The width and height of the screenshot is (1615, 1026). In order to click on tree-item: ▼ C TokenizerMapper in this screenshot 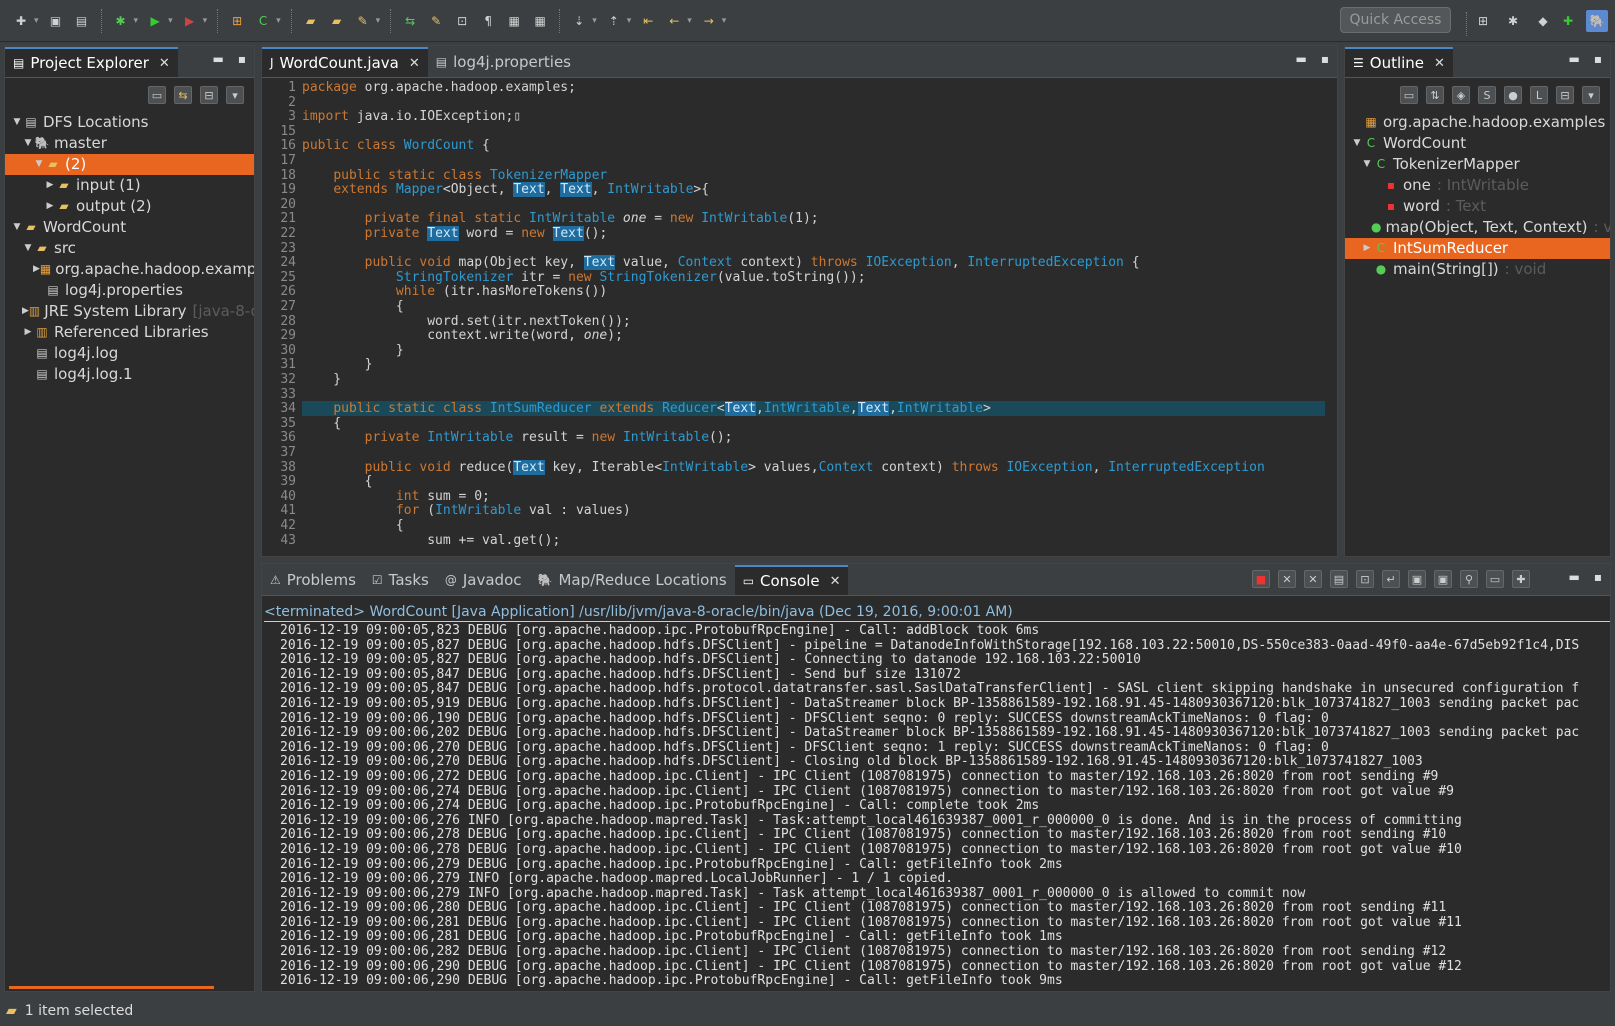, I will do `click(1477, 164)`.